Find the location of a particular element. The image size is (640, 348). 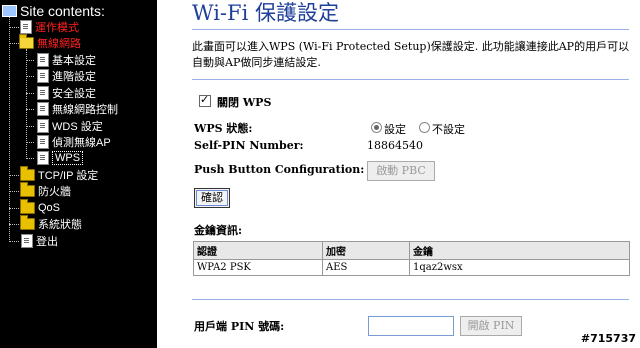

status-configured-radio is located at coordinates (376, 127).